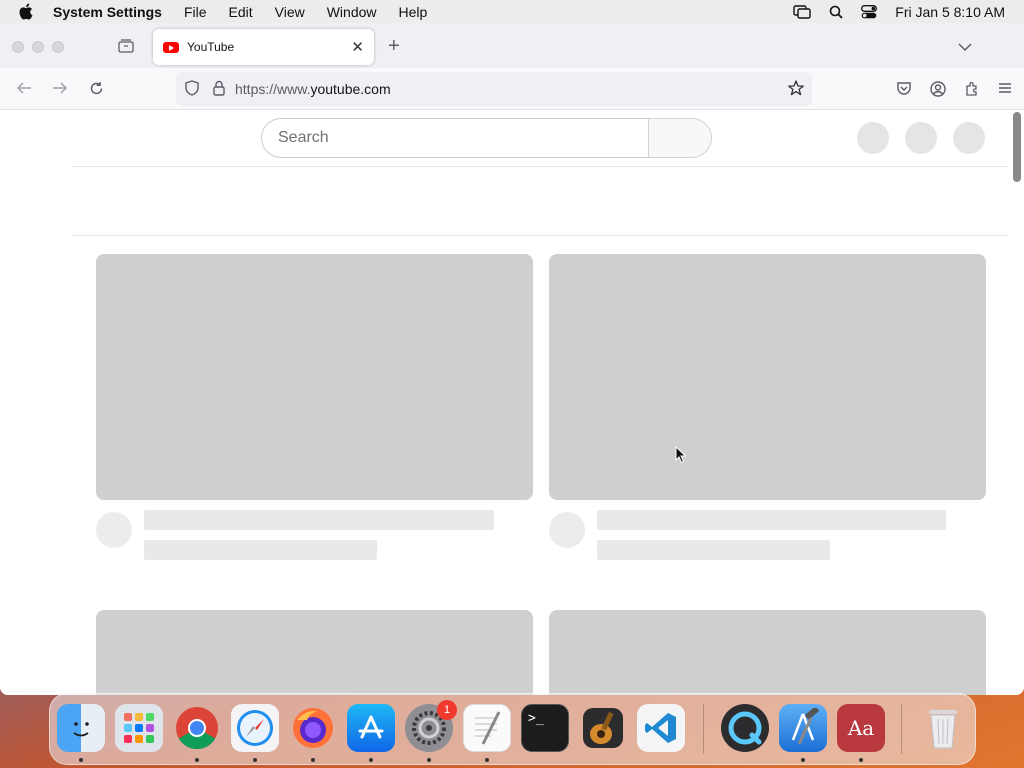 The width and height of the screenshot is (1024, 768). I want to click on forward-icon, so click(60, 90).